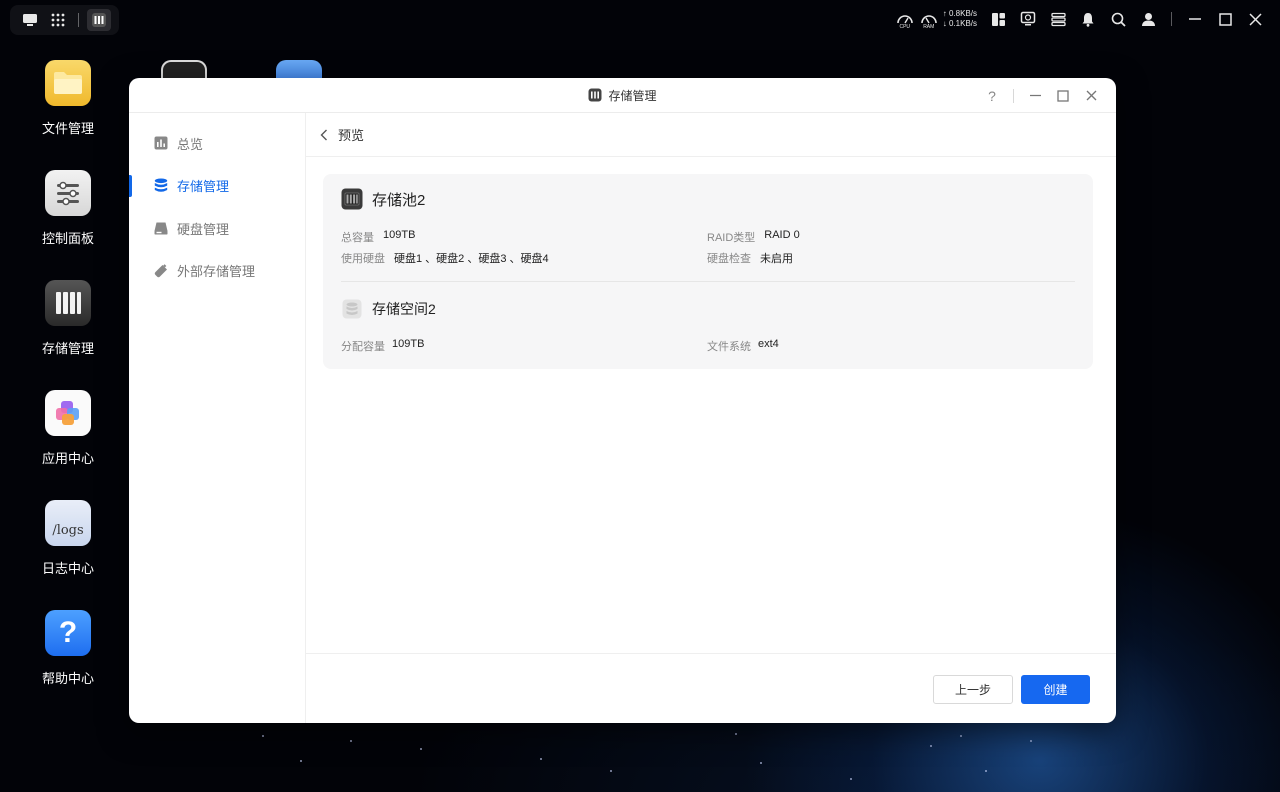 The width and height of the screenshot is (1280, 792). I want to click on kv-value: ext4, so click(768, 344).